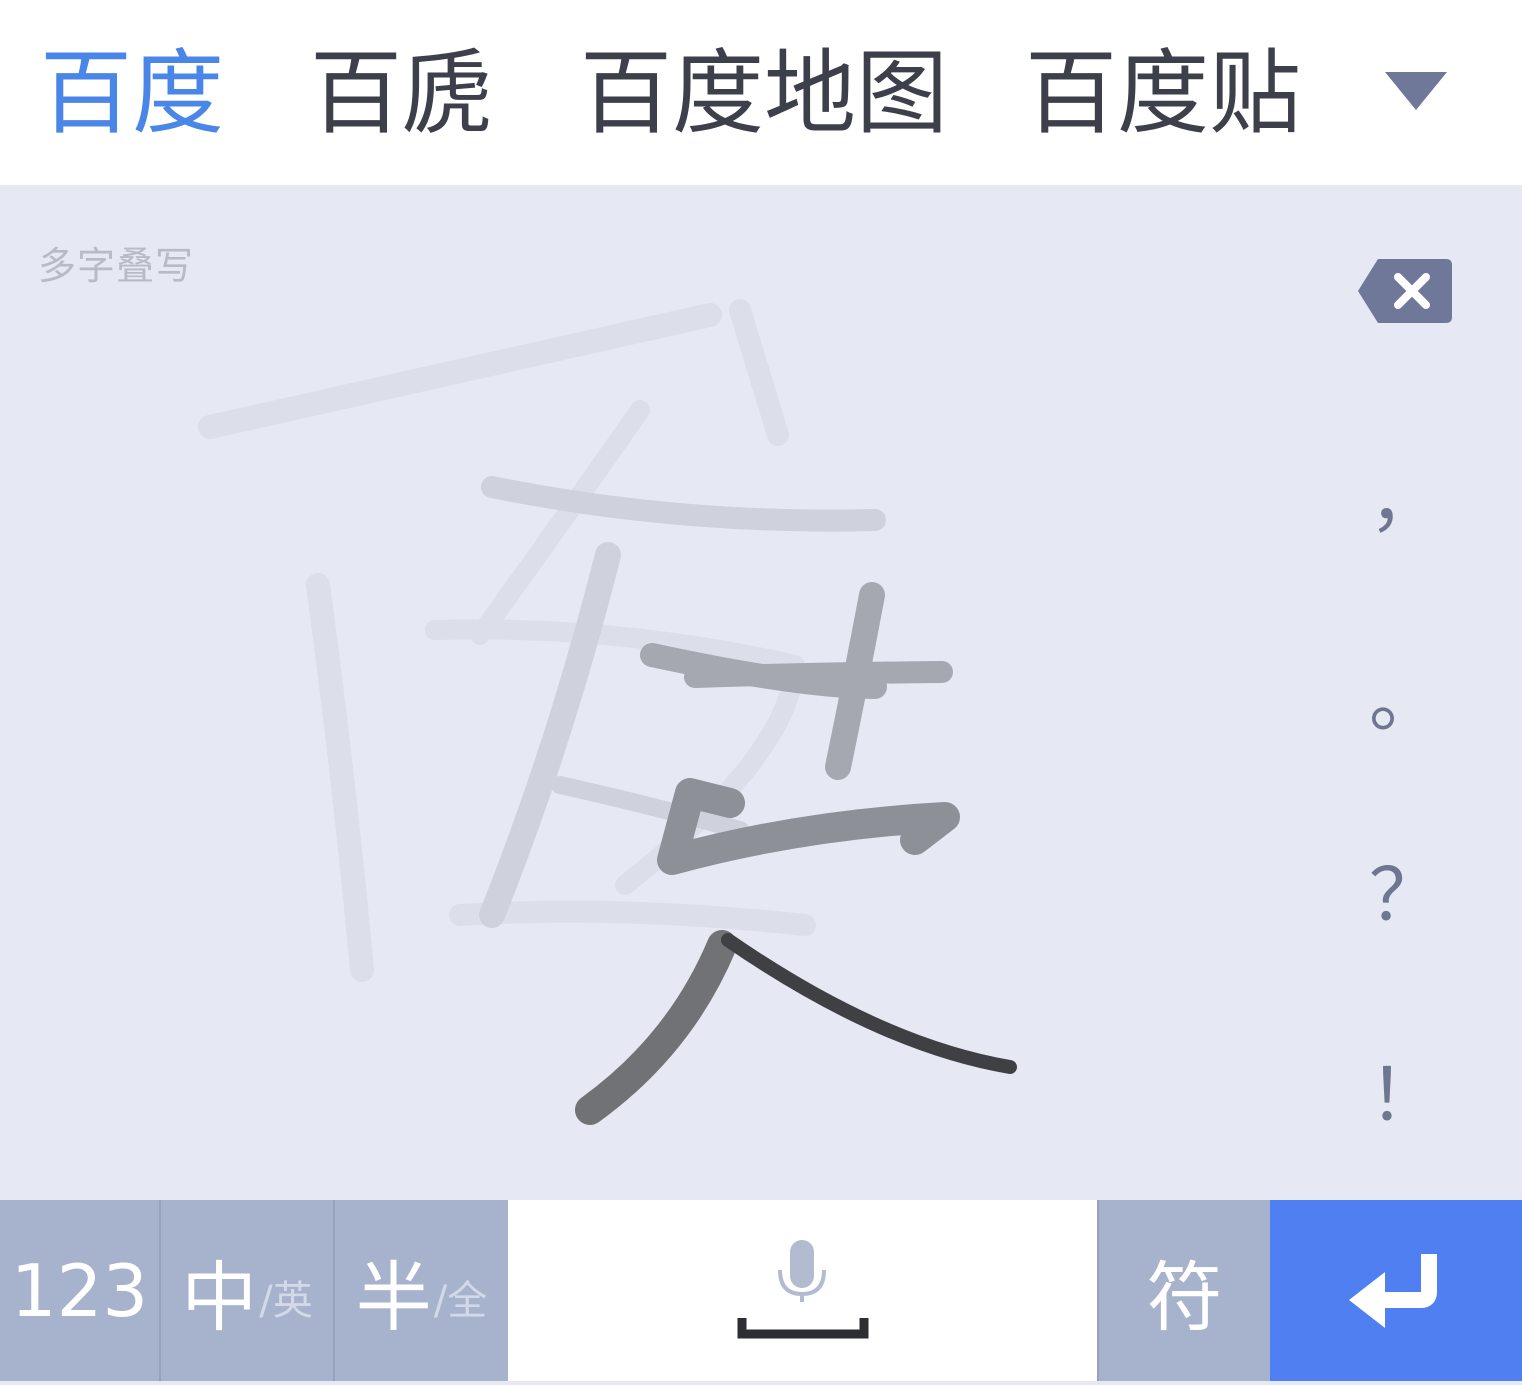  I want to click on backspace-icon, so click(1405, 291).